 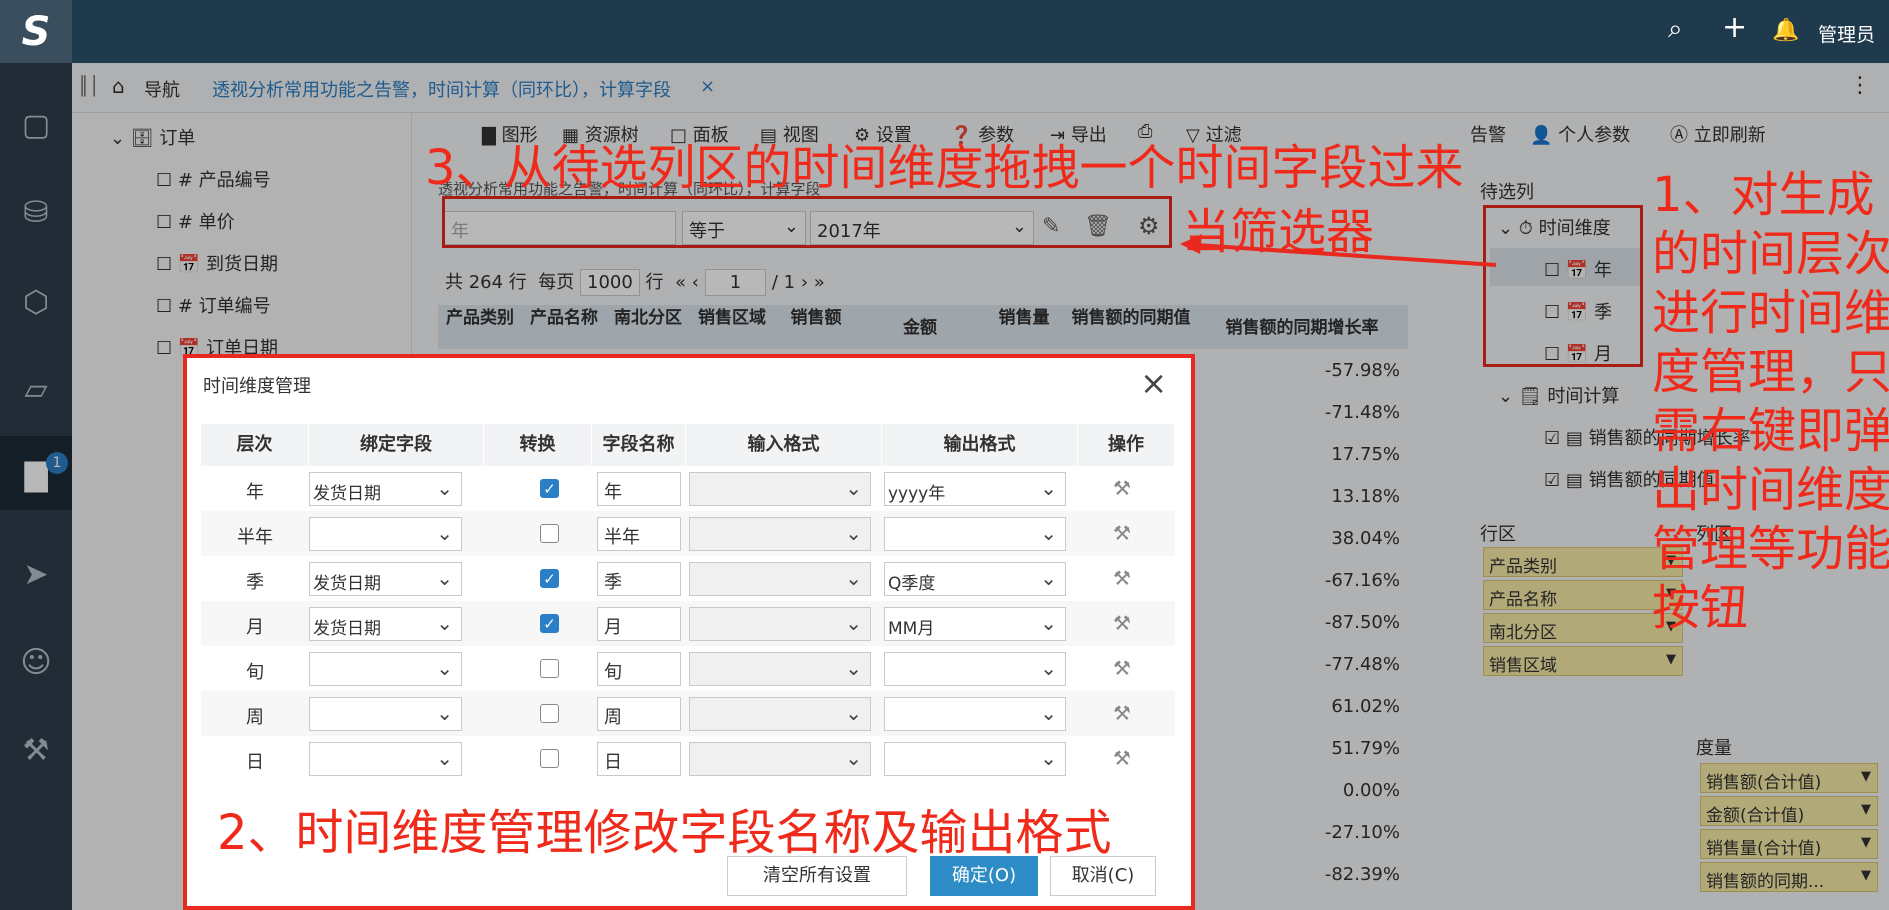 I want to click on level-cell: 旬, so click(x=255, y=672).